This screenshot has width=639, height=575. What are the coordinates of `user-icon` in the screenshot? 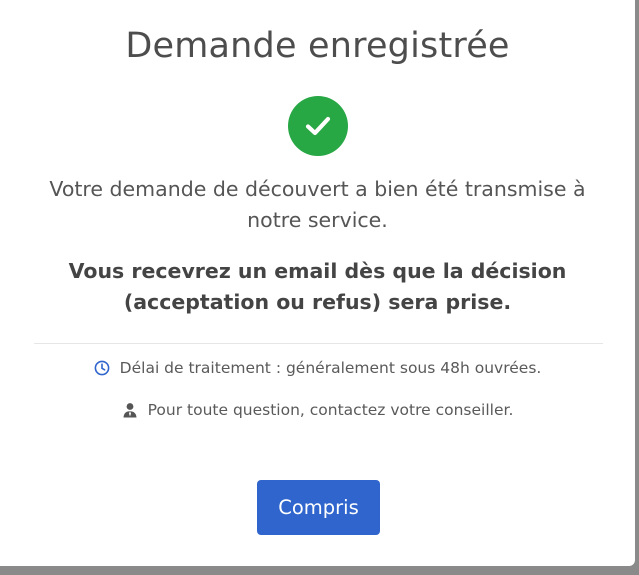 It's located at (130, 410).